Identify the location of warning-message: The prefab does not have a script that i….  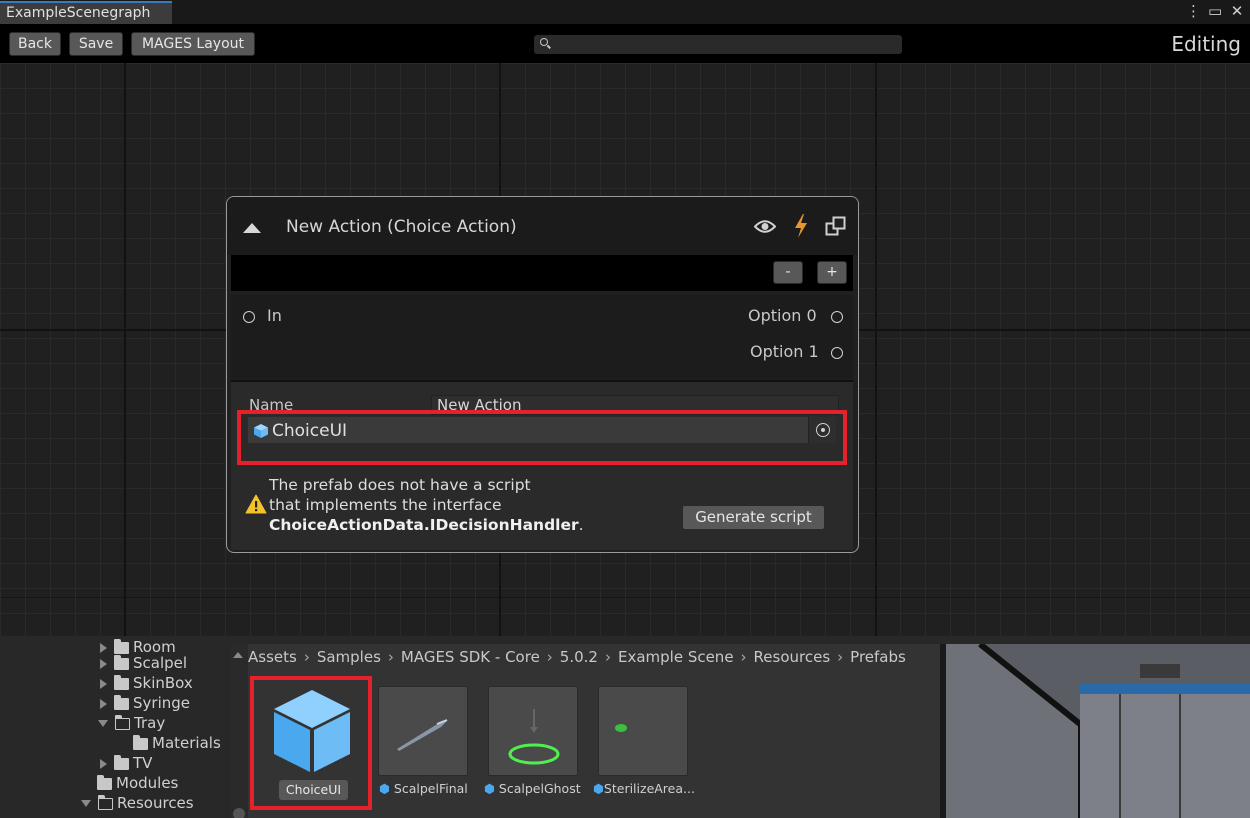
(426, 505).